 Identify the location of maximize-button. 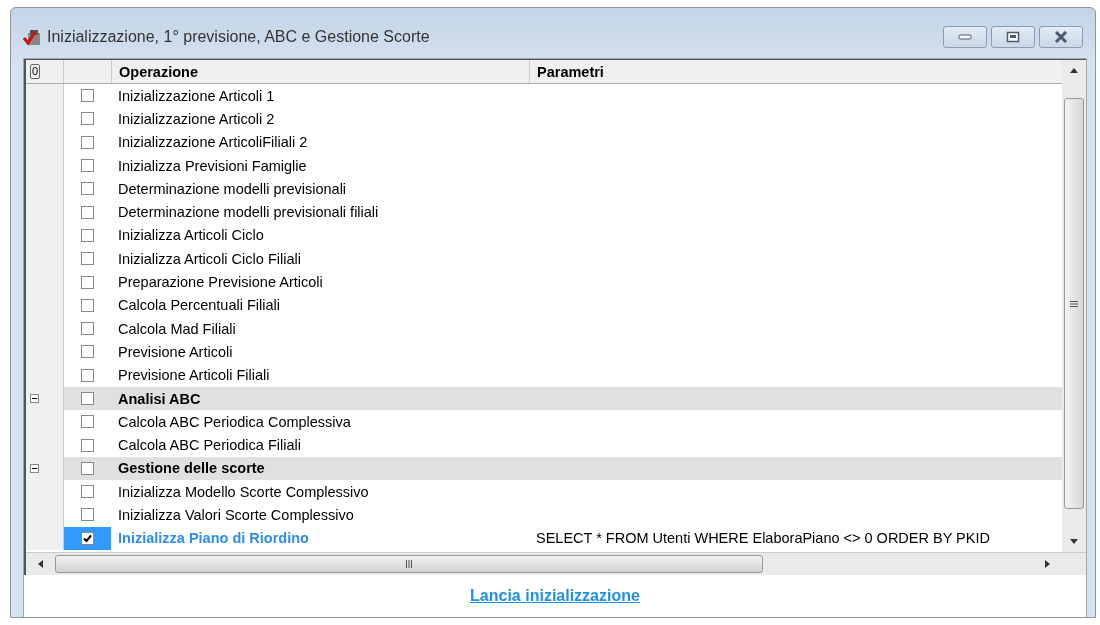
(1013, 37).